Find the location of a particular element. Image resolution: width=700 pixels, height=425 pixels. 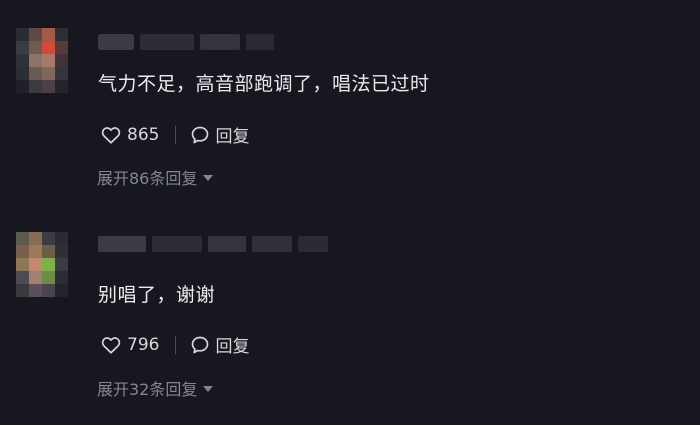

like-button: 796 is located at coordinates (130, 345).